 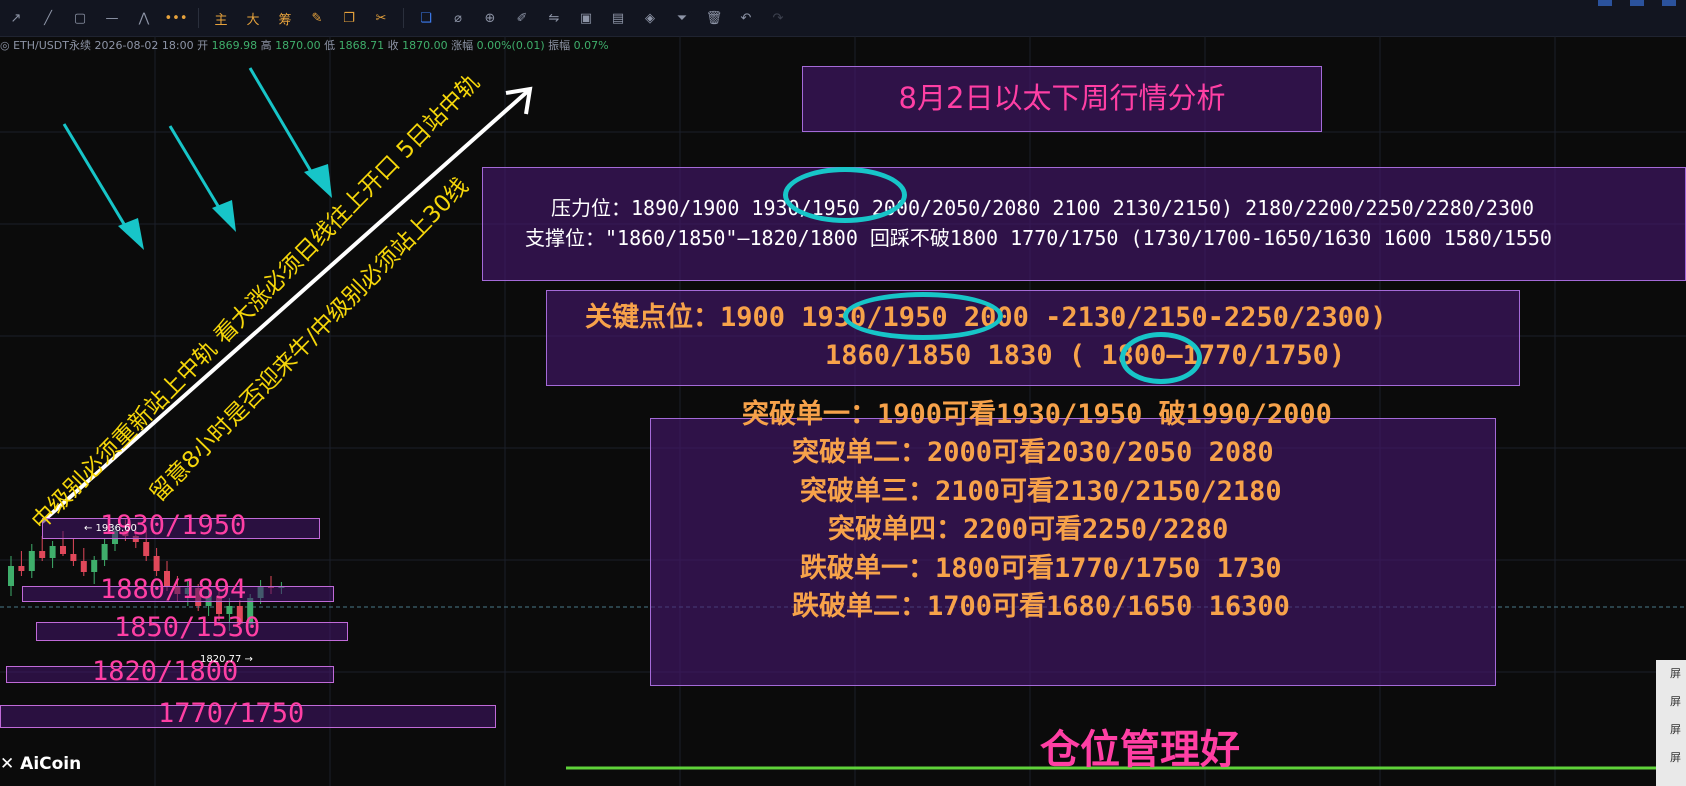 What do you see at coordinates (393, 45) in the screenshot?
I see `close-label: 收` at bounding box center [393, 45].